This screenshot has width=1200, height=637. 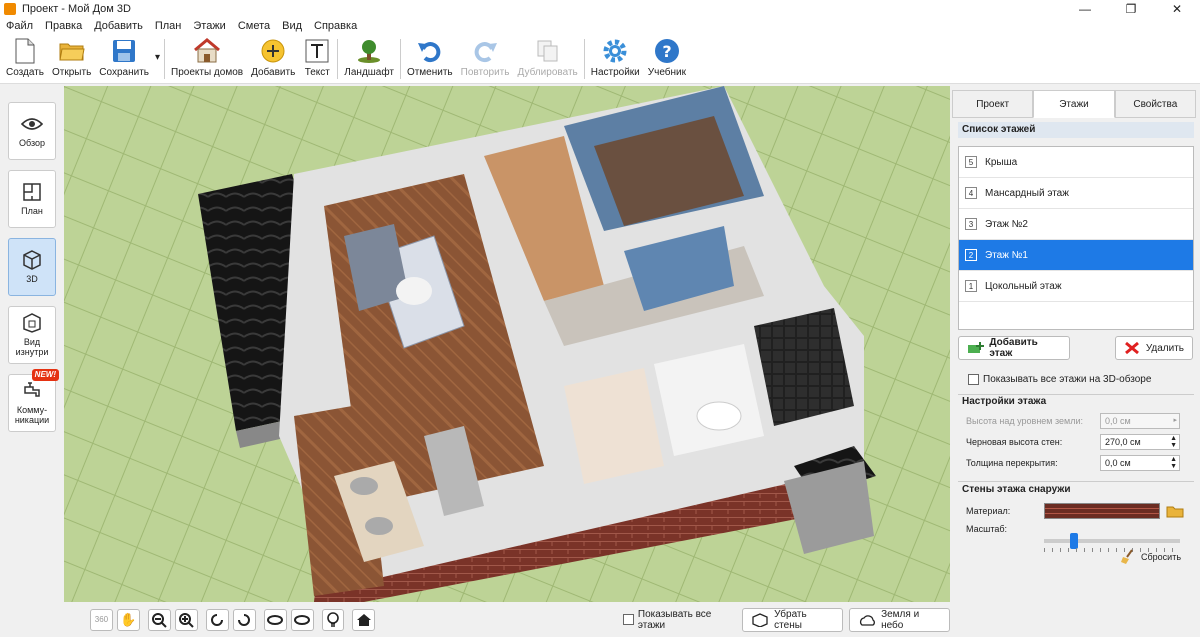 I want to click on rotate-360-button: 360, so click(x=101, y=619).